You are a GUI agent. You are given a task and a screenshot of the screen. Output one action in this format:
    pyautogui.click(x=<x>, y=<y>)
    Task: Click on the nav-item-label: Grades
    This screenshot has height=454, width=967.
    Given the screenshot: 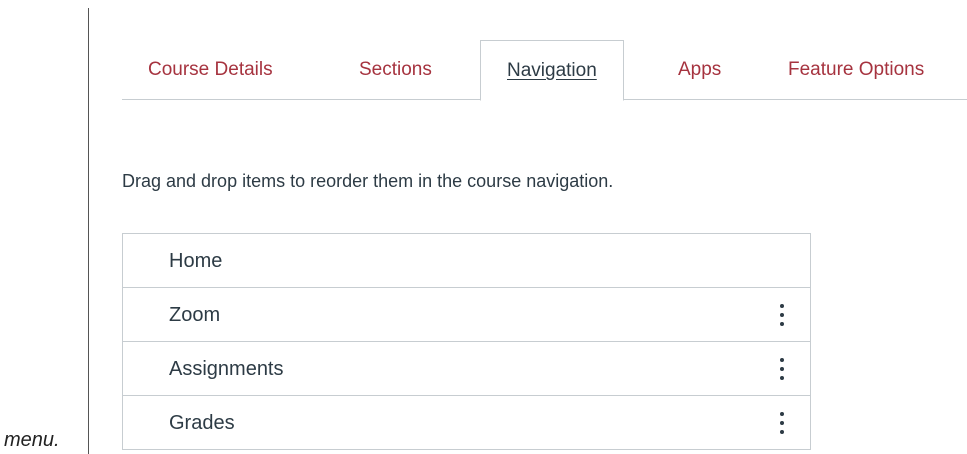 What is the action you would take?
    pyautogui.click(x=202, y=423)
    